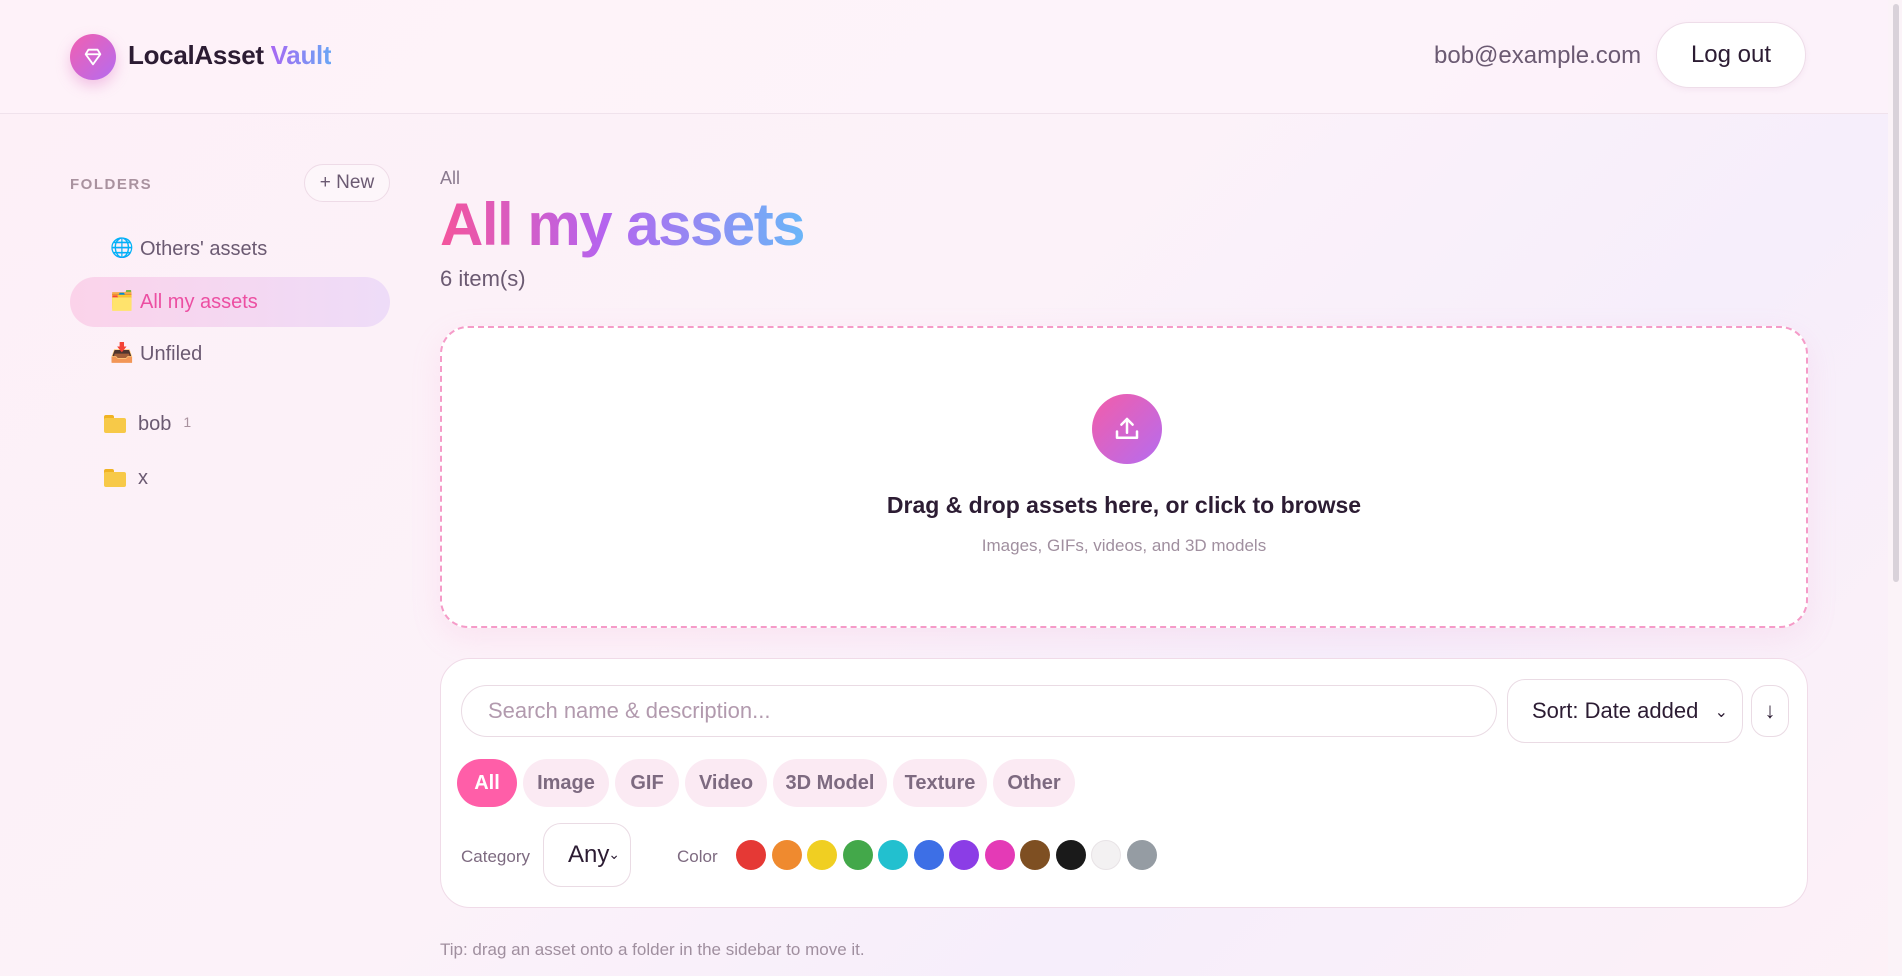 The height and width of the screenshot is (976, 1902). I want to click on search-input, so click(979, 711).